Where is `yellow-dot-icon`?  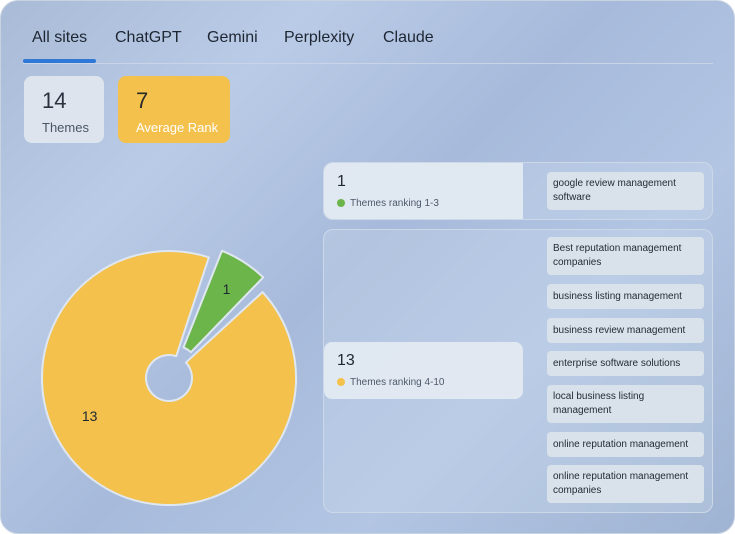
yellow-dot-icon is located at coordinates (341, 381).